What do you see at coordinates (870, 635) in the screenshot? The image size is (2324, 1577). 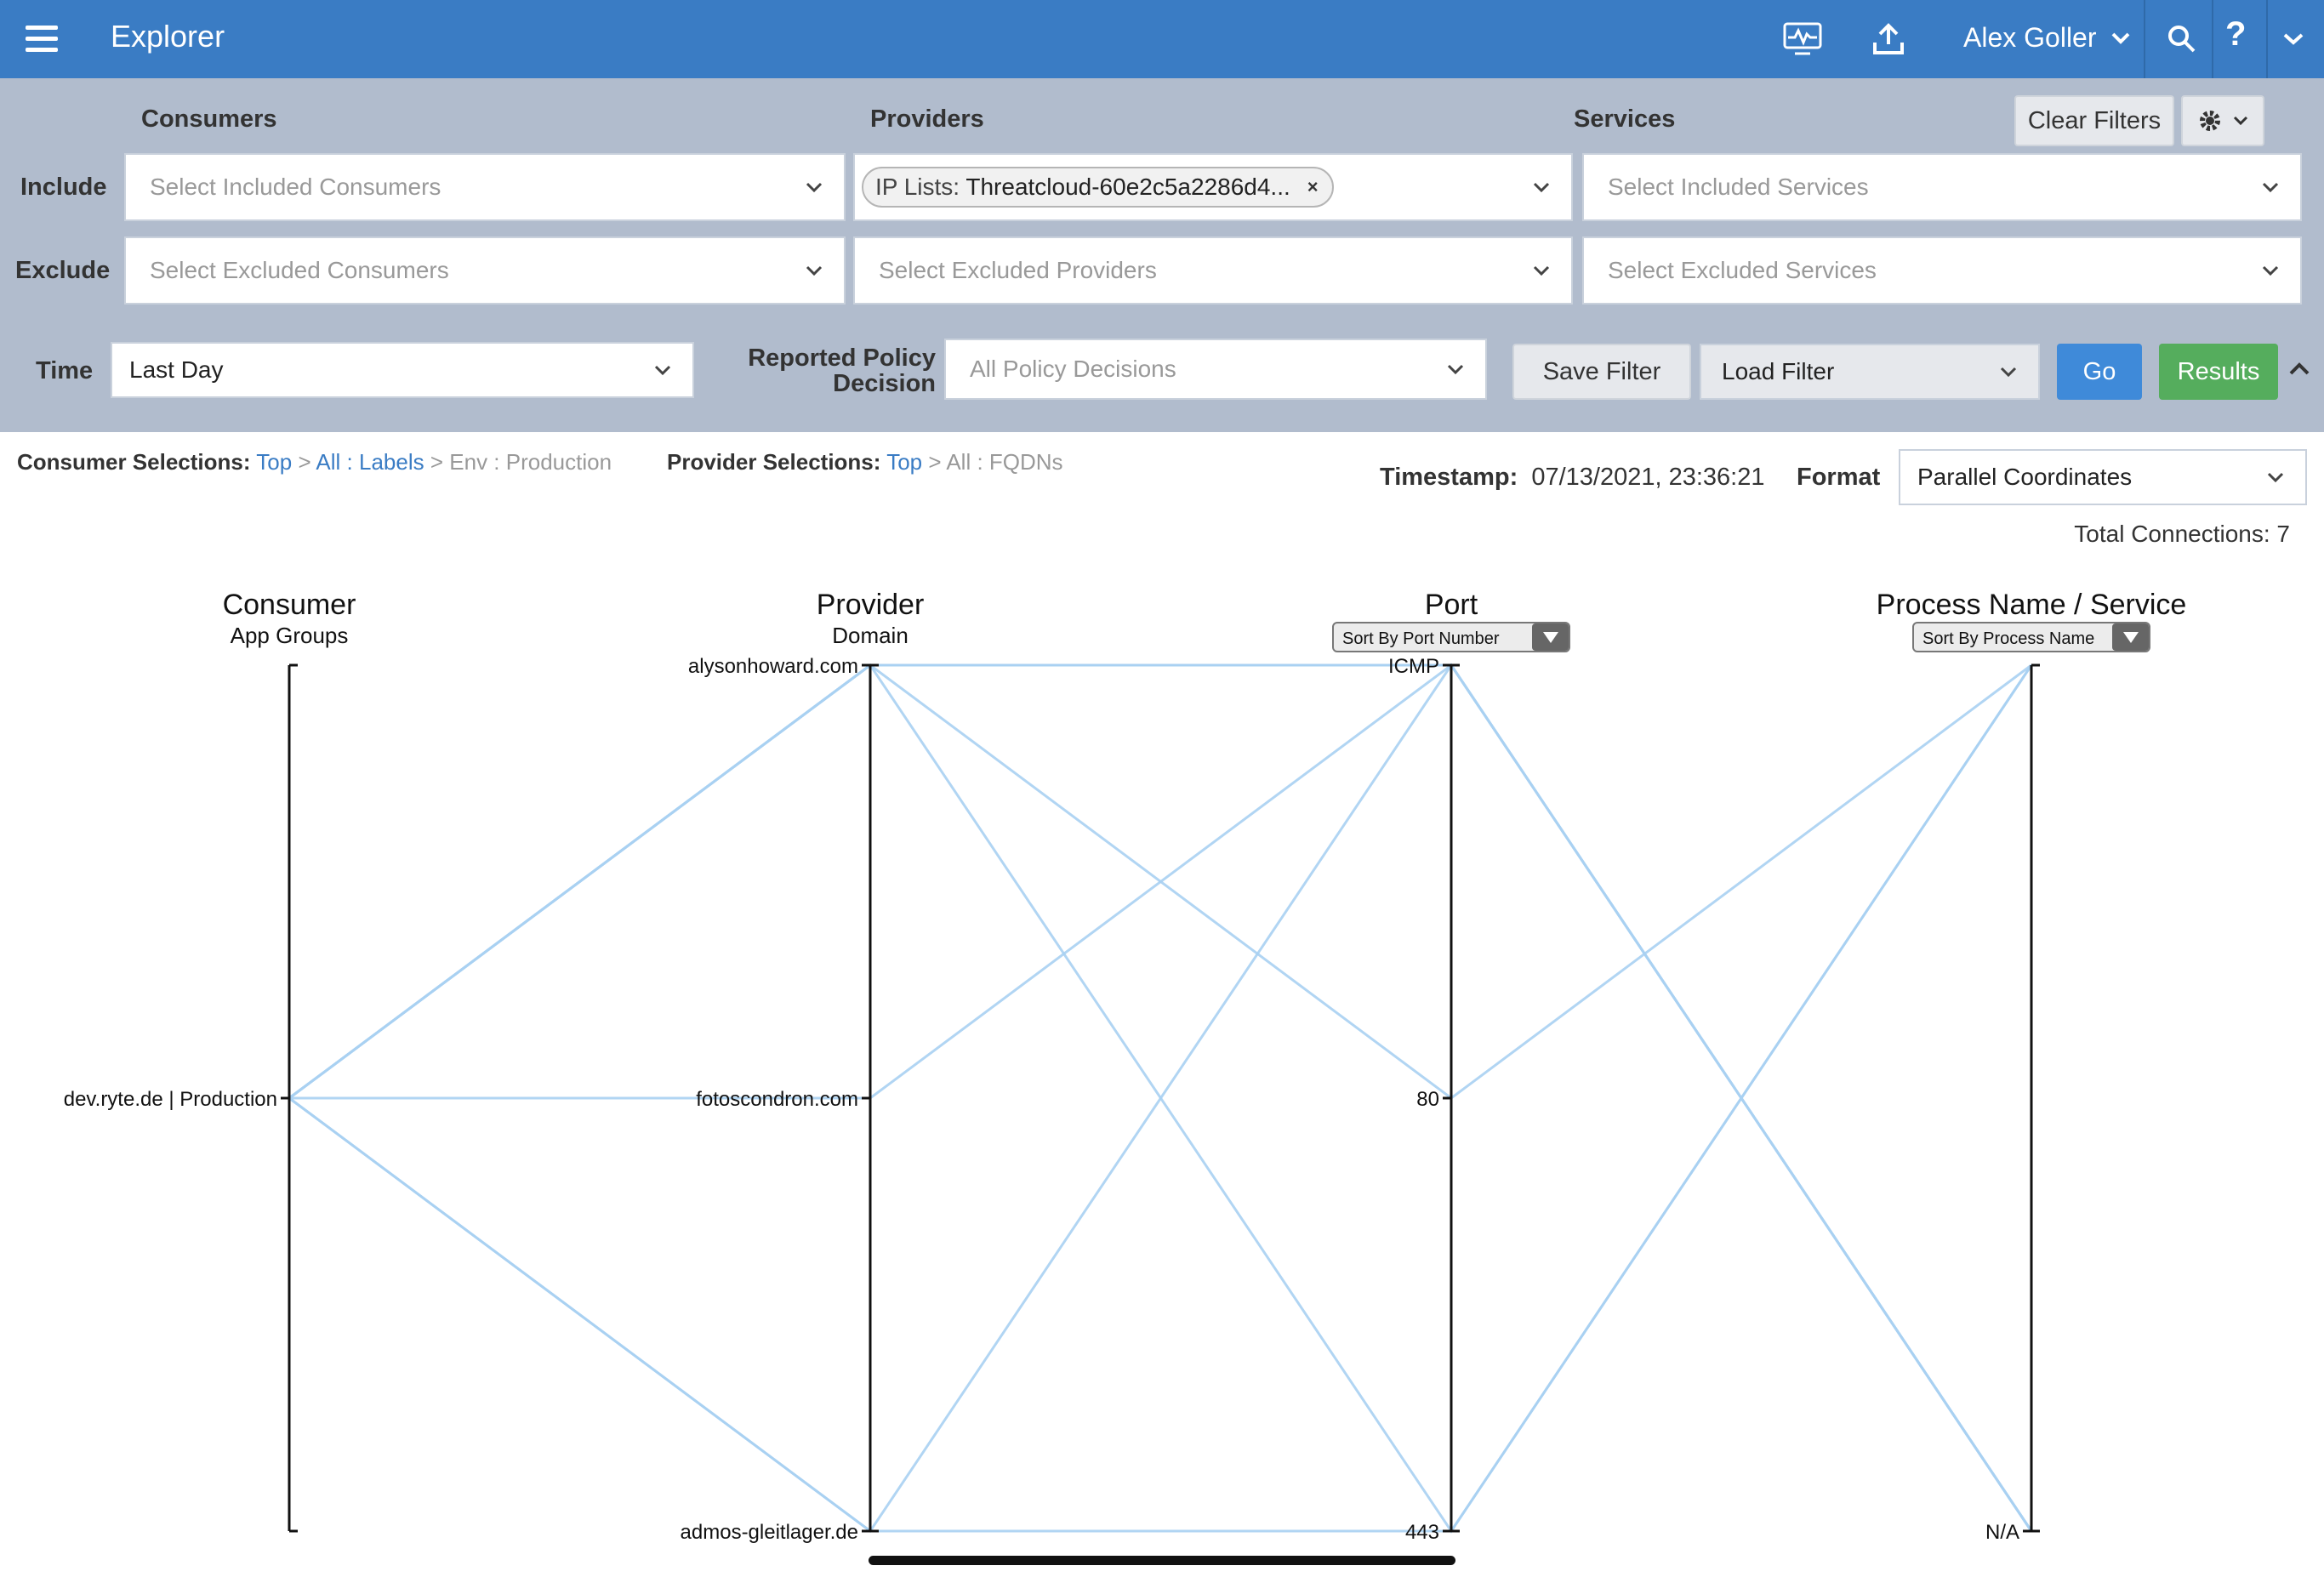 I see `axis-subtitle: Domain` at bounding box center [870, 635].